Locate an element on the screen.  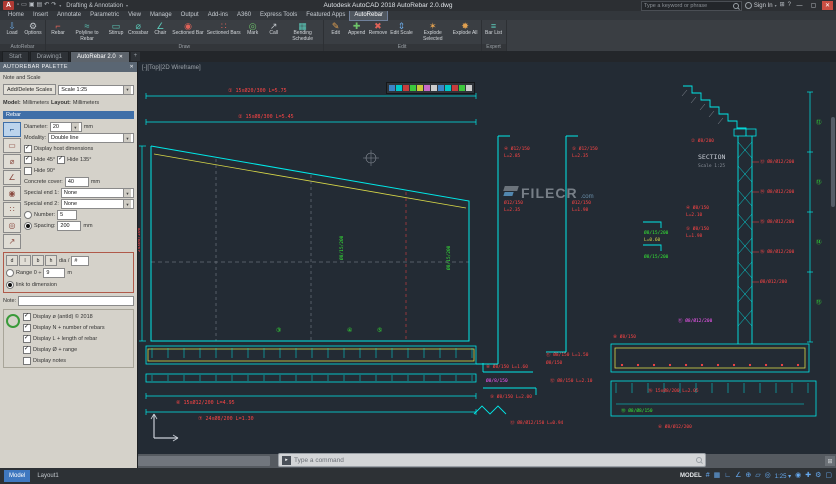
hide-45-checkbox is located at coordinates (28, 159).